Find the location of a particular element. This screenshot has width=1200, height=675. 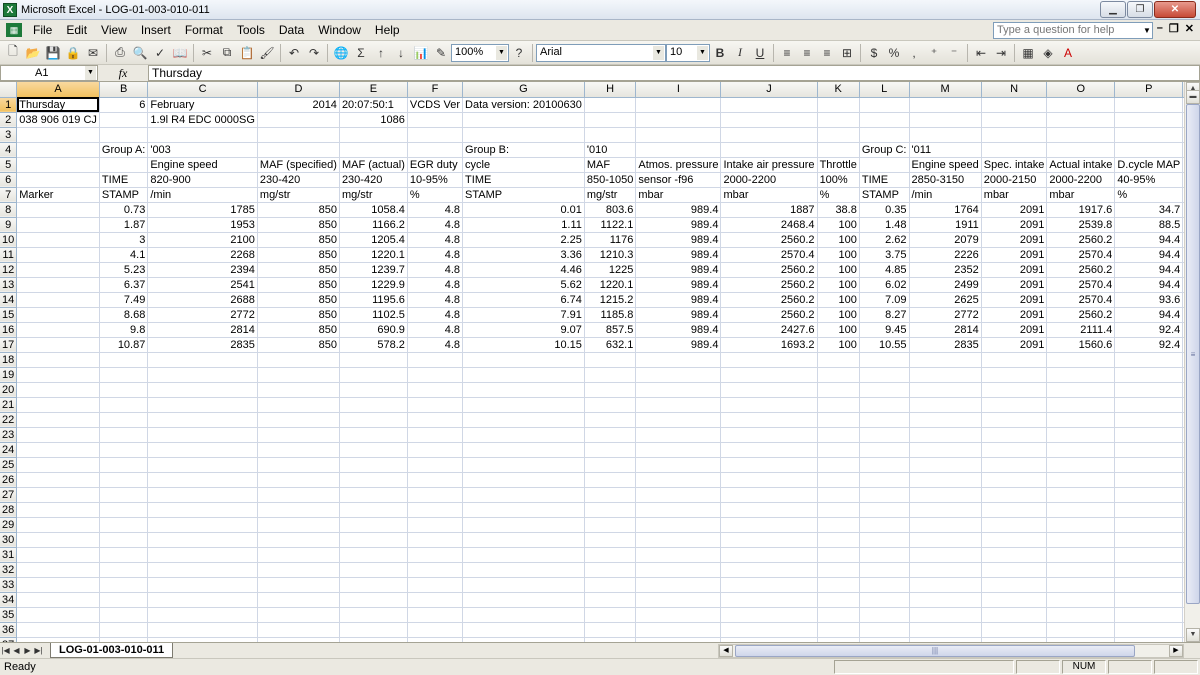

cell: 1086 is located at coordinates (373, 120).